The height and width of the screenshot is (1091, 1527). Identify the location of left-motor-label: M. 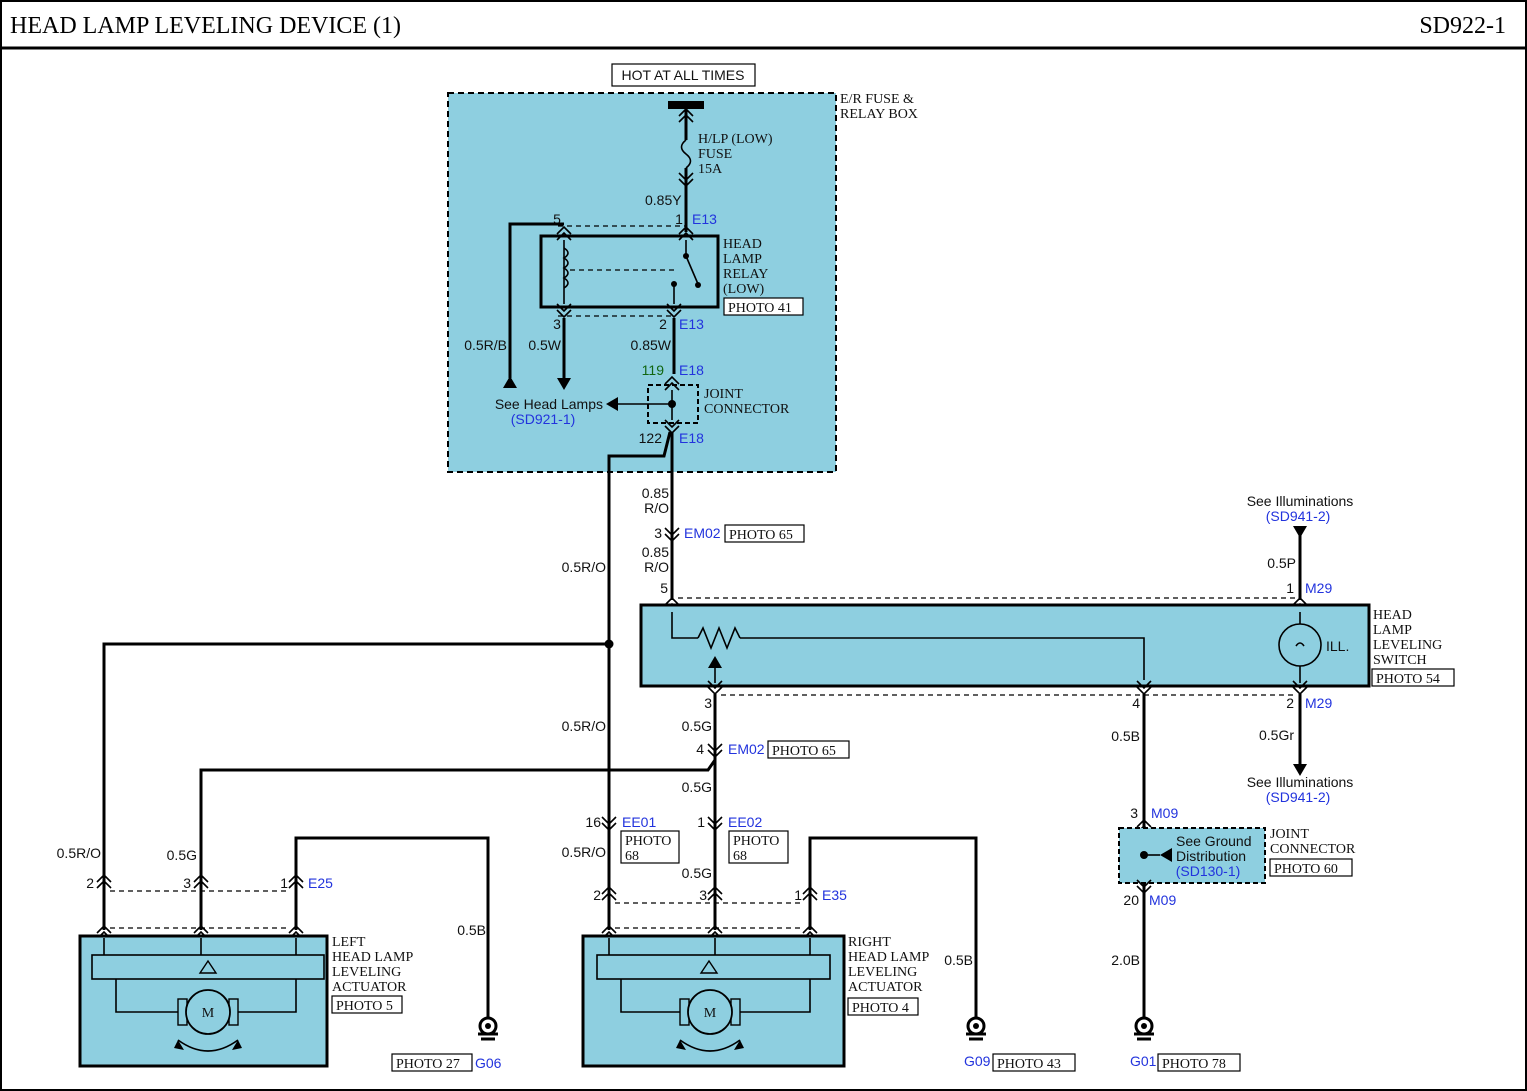
(208, 1013).